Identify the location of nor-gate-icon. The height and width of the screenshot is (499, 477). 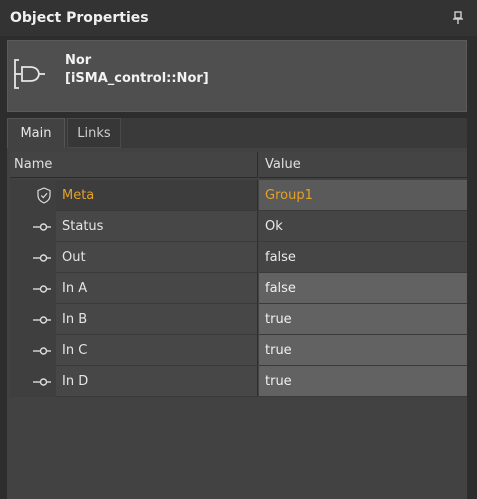
(29, 74).